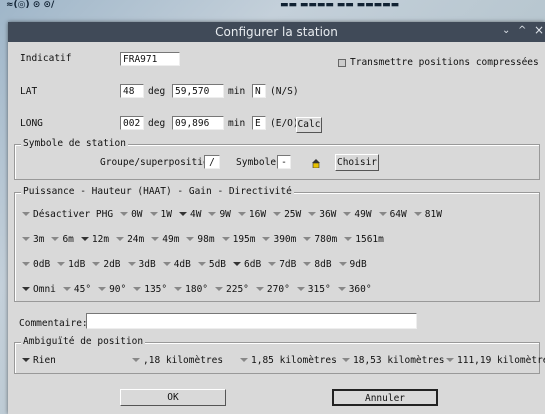 Image resolution: width=545 pixels, height=414 pixels. What do you see at coordinates (141, 264) in the screenshot?
I see `gain-option: 3dB` at bounding box center [141, 264].